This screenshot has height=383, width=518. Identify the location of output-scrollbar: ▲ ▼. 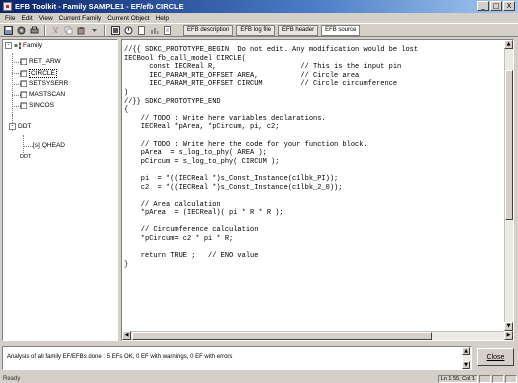
(466, 358).